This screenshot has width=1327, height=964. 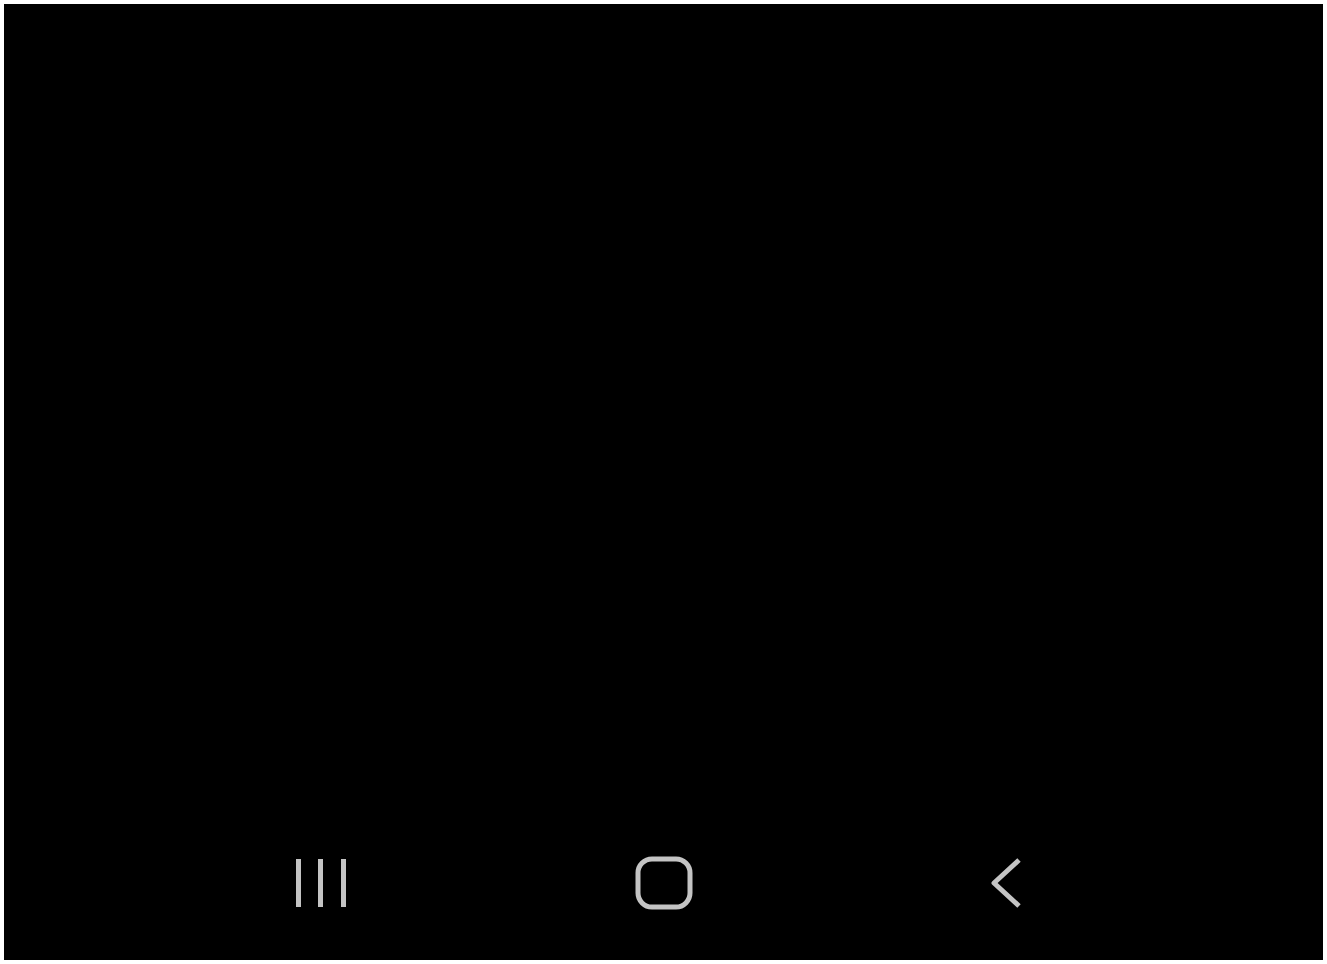 I want to click on recents-icon, so click(x=321, y=883).